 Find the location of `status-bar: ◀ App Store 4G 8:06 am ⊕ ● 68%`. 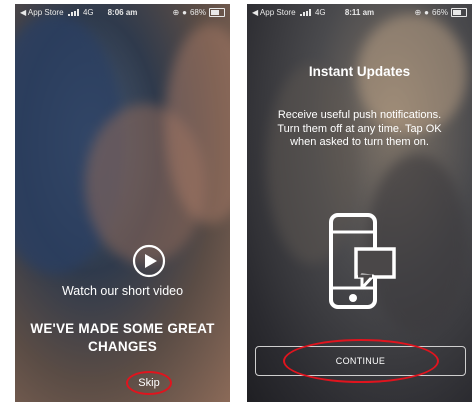

status-bar: ◀ App Store 4G 8:06 am ⊕ ● 68% is located at coordinates (122, 12).